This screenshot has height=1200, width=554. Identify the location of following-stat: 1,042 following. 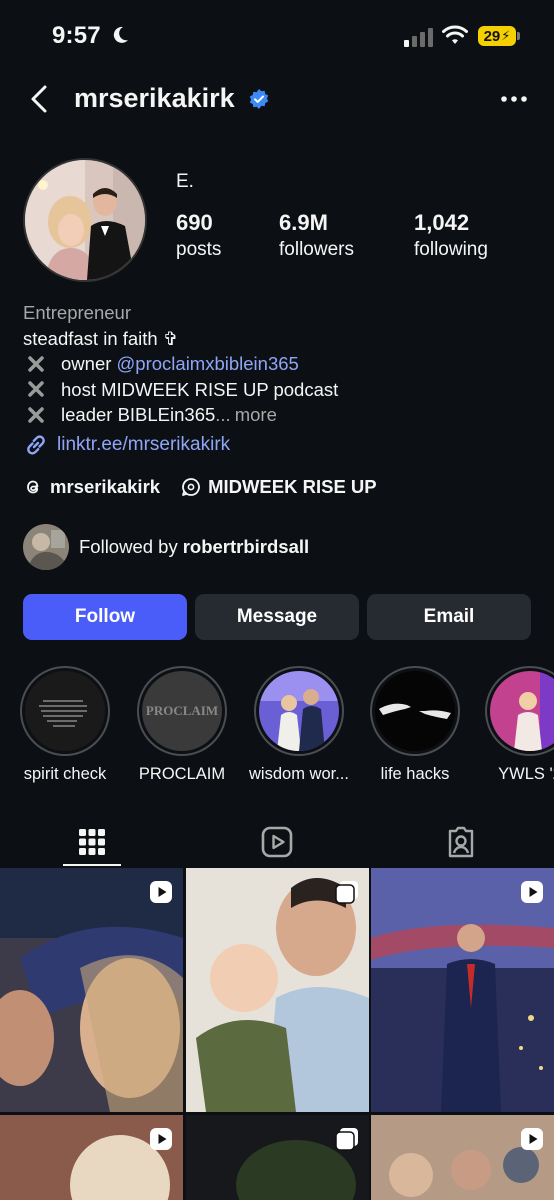
(451, 235).